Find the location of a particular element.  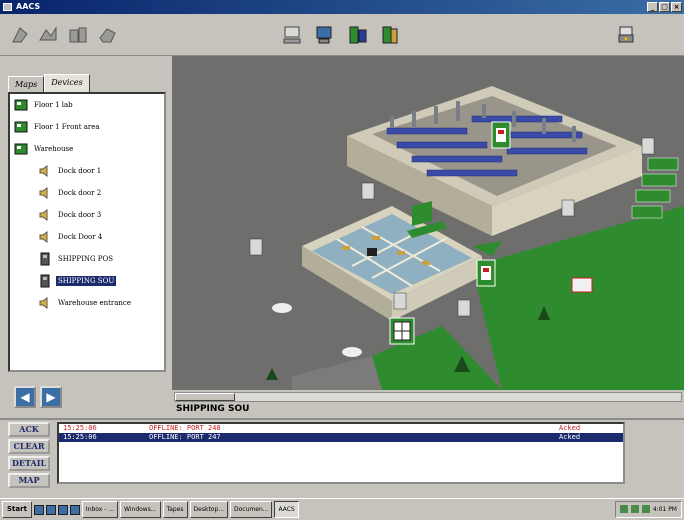

quicklaunch-desktop-icon is located at coordinates (38, 509).